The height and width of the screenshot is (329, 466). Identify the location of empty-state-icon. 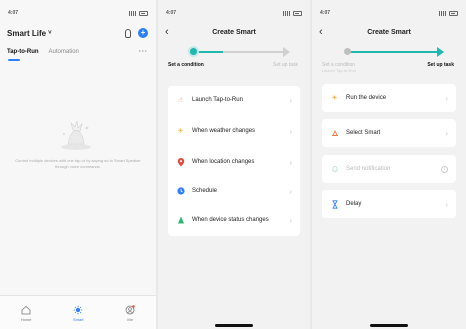
(76, 135).